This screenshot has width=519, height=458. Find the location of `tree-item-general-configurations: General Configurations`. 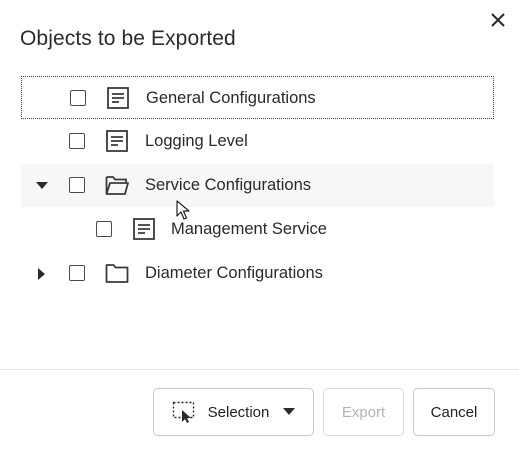

tree-item-general-configurations: General Configurations is located at coordinates (257, 97).